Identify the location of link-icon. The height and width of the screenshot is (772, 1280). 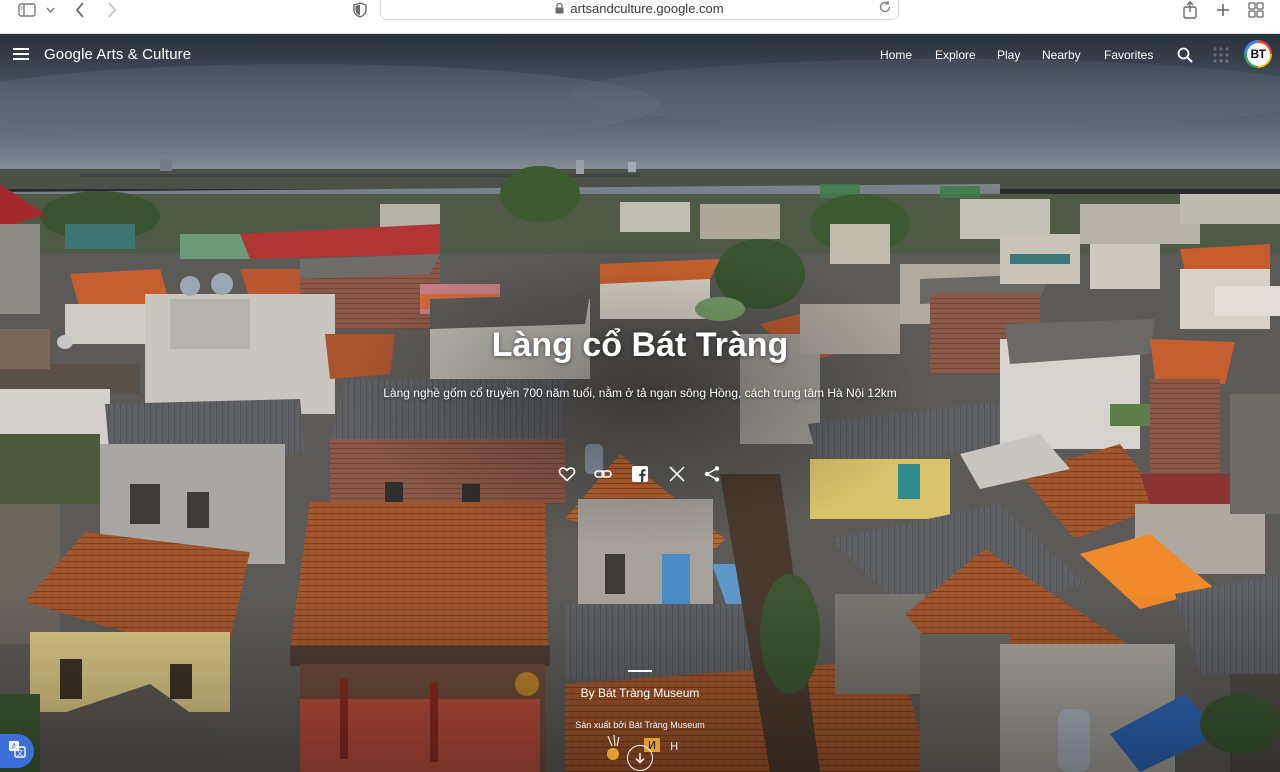
(603, 474).